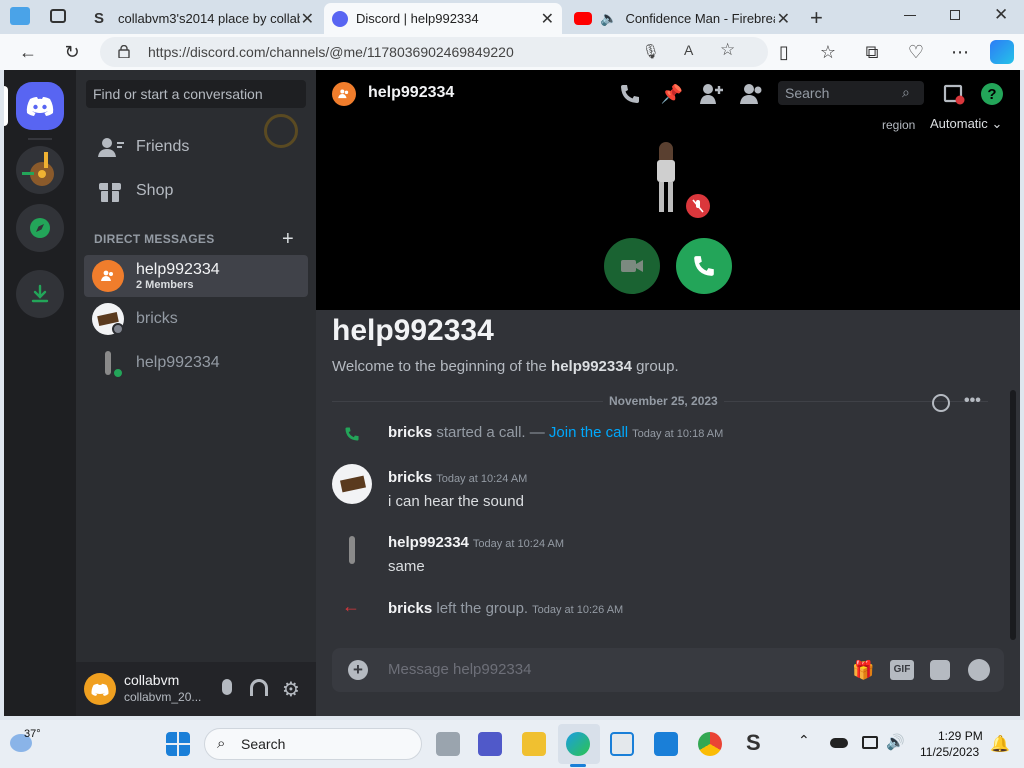  Describe the element at coordinates (154, 239) in the screenshot. I see `direct-messages-header: DIRECT MESSAGES` at that location.